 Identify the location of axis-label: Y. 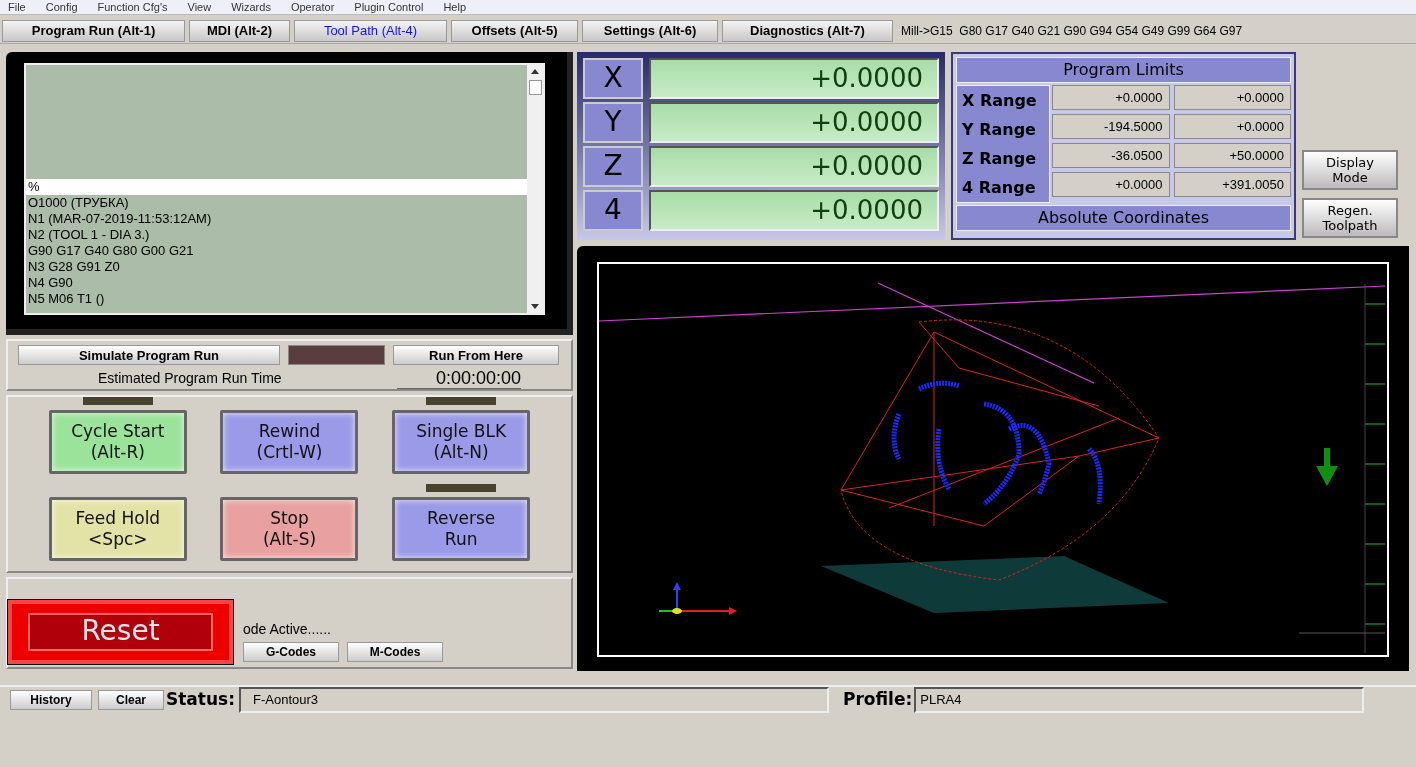
(613, 122).